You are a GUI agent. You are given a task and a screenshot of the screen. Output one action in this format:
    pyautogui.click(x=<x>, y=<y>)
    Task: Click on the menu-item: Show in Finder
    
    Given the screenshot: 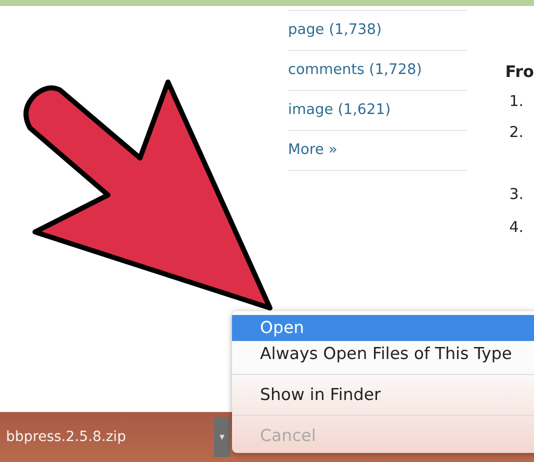 What is the action you would take?
    pyautogui.click(x=383, y=395)
    